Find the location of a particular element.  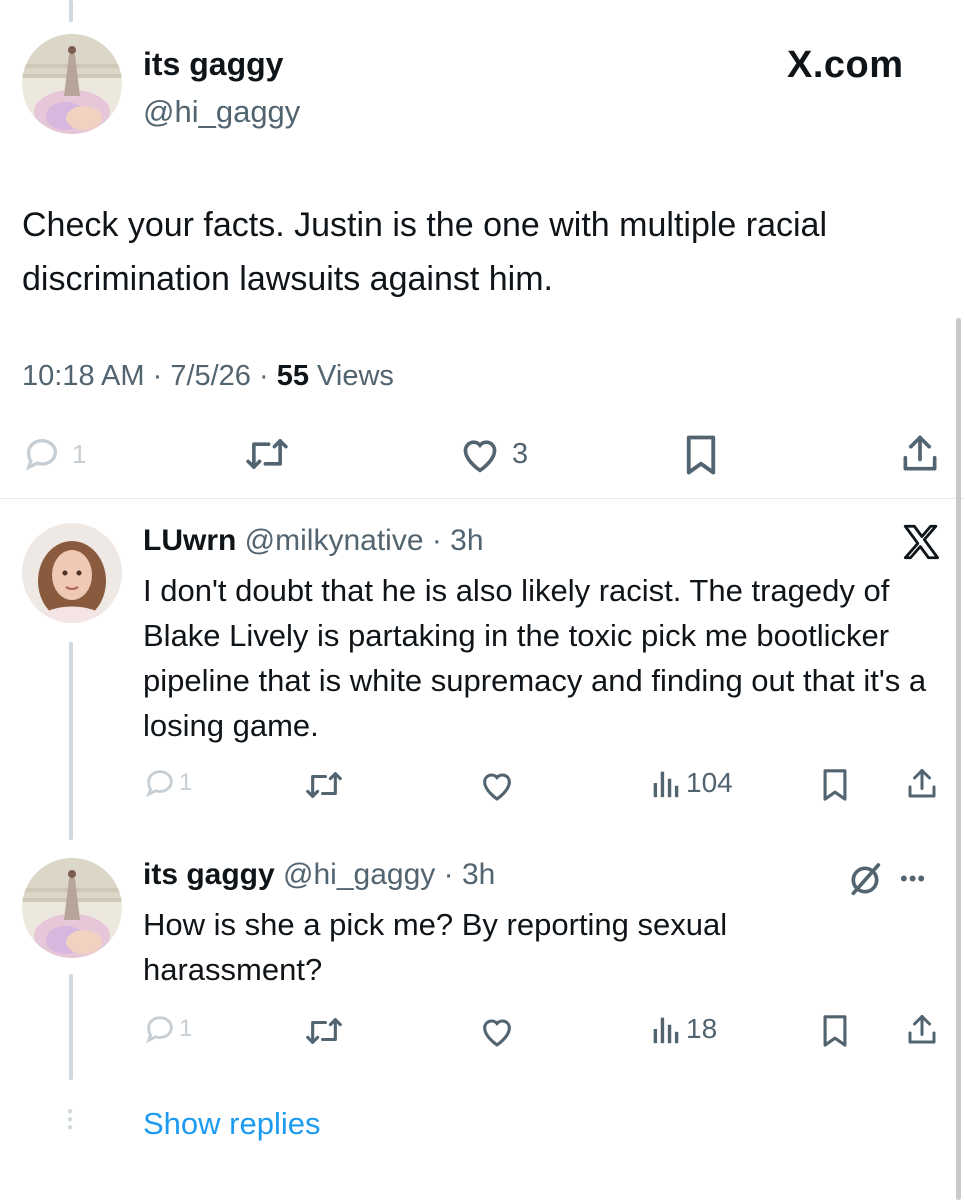

show-replies-link: Show replies is located at coordinates (231, 1124).